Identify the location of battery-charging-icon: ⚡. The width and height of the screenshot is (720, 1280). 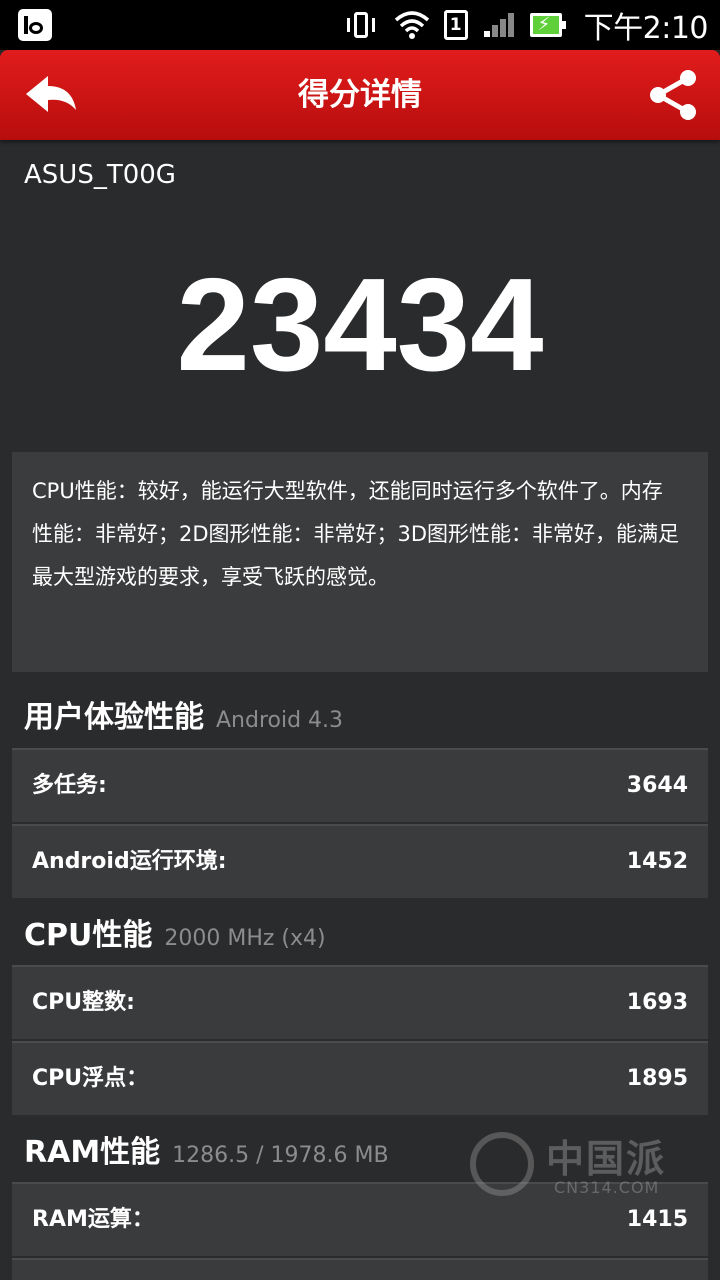
(549, 25).